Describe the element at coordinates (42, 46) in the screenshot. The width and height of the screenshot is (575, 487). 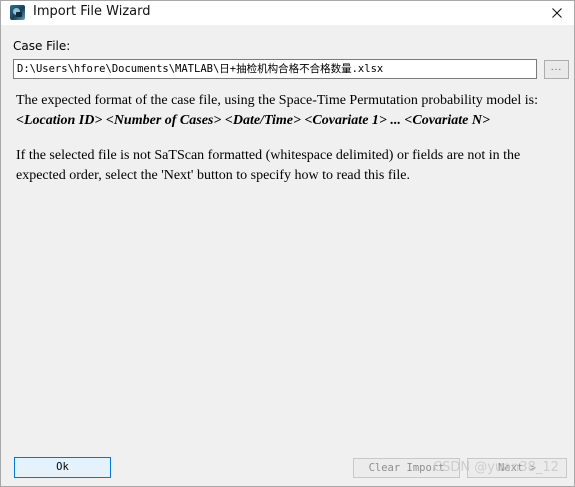
I see `case-file-label: Case File:` at that location.